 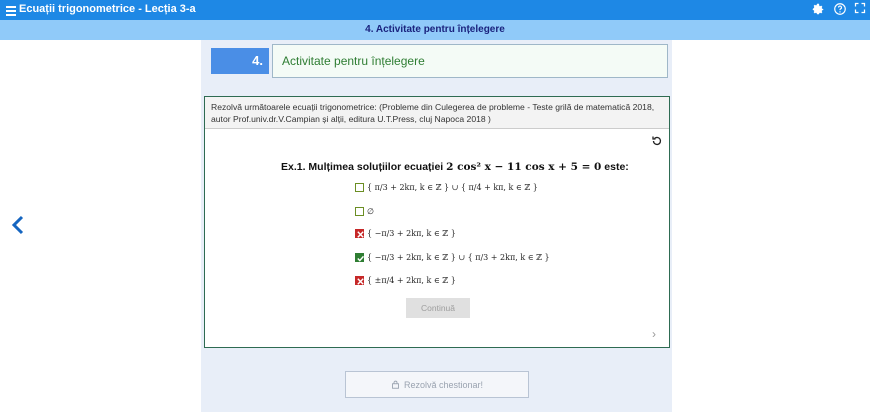 I want to click on option-5: { ±π/4 + 2kπ, k ∈ ℤ }, so click(x=405, y=280).